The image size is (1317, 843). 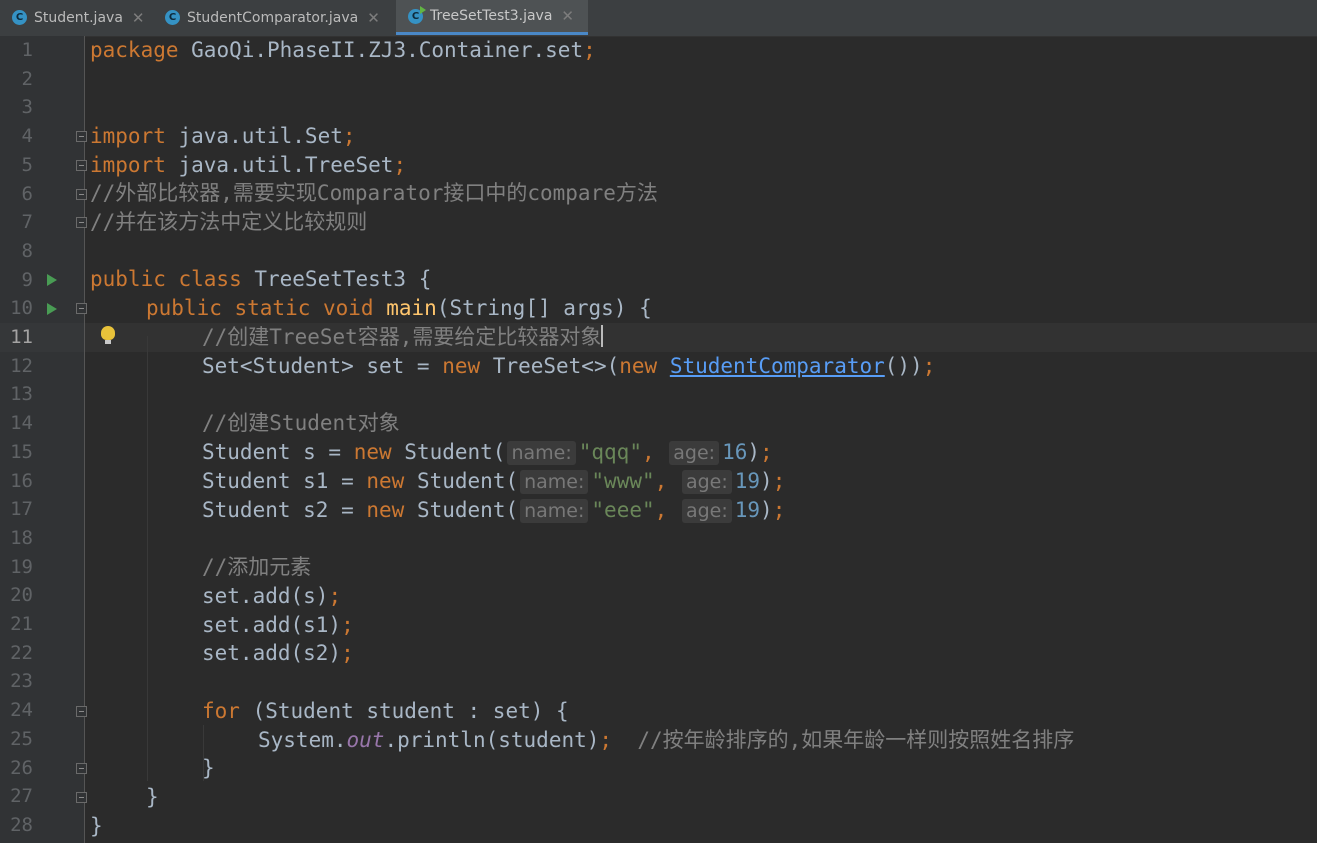 What do you see at coordinates (256, 567) in the screenshot?
I see `code-line-19-comment: //添加元素` at bounding box center [256, 567].